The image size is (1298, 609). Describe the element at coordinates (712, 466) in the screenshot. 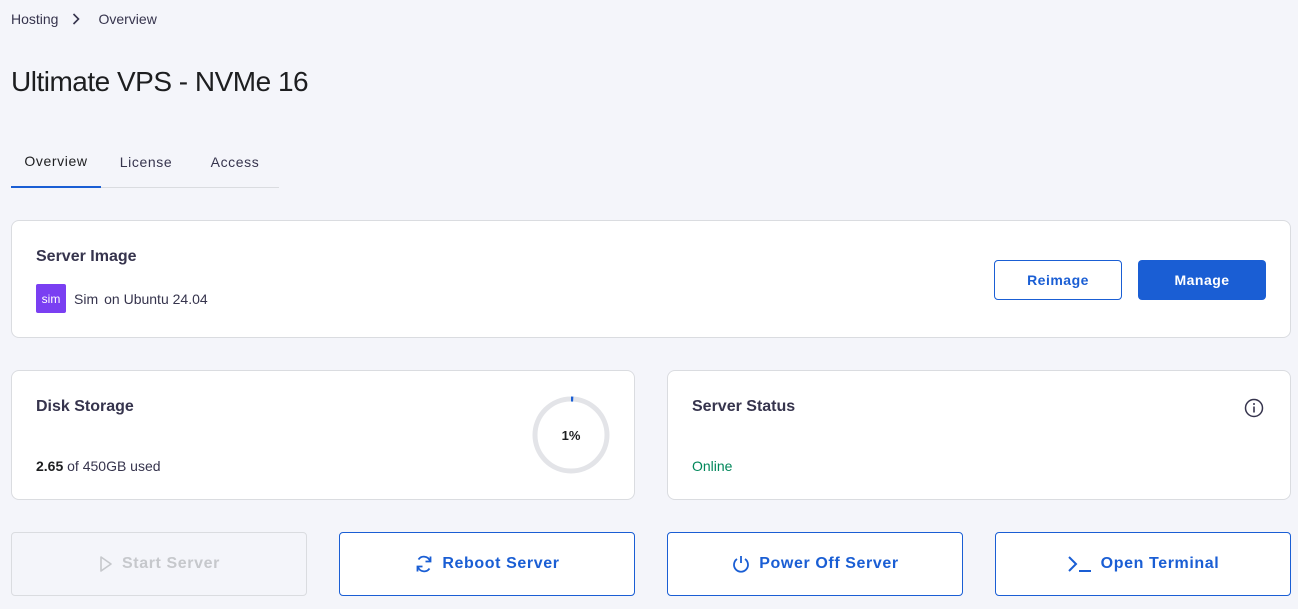

I see `server-status-value: Online` at that location.